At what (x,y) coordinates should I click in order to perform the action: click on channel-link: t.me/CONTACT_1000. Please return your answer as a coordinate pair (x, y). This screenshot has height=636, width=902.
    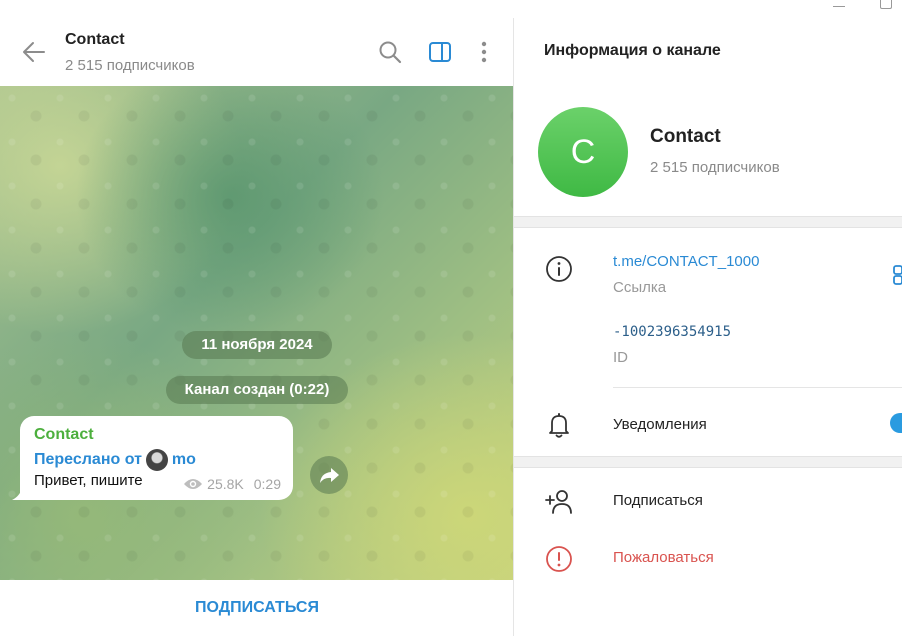
    Looking at the image, I should click on (686, 261).